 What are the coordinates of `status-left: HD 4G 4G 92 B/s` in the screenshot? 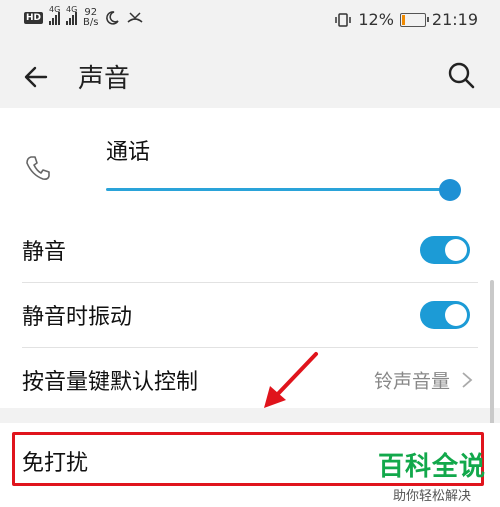 It's located at (84, 16).